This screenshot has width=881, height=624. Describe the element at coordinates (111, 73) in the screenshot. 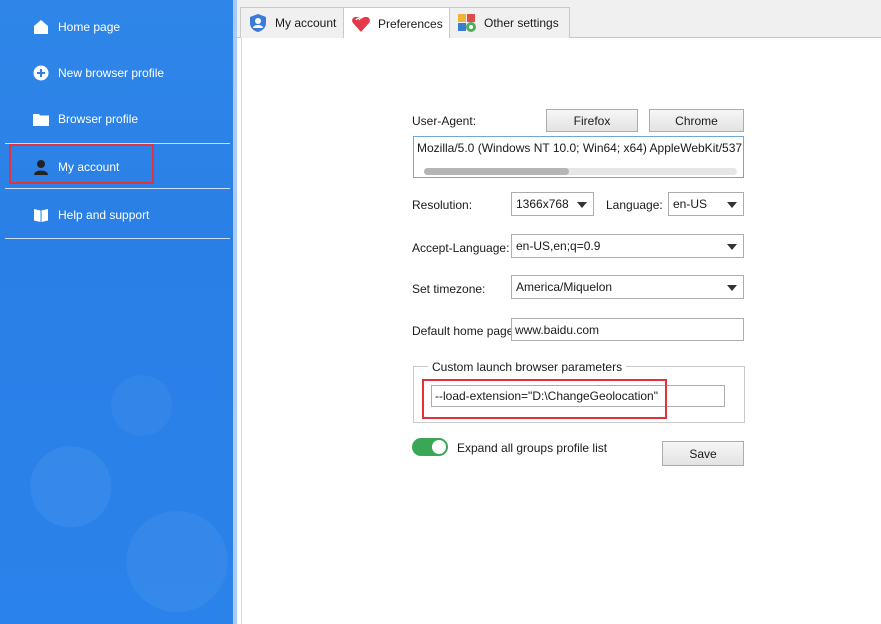

I see `sidebar-item-label: New browser profile` at that location.